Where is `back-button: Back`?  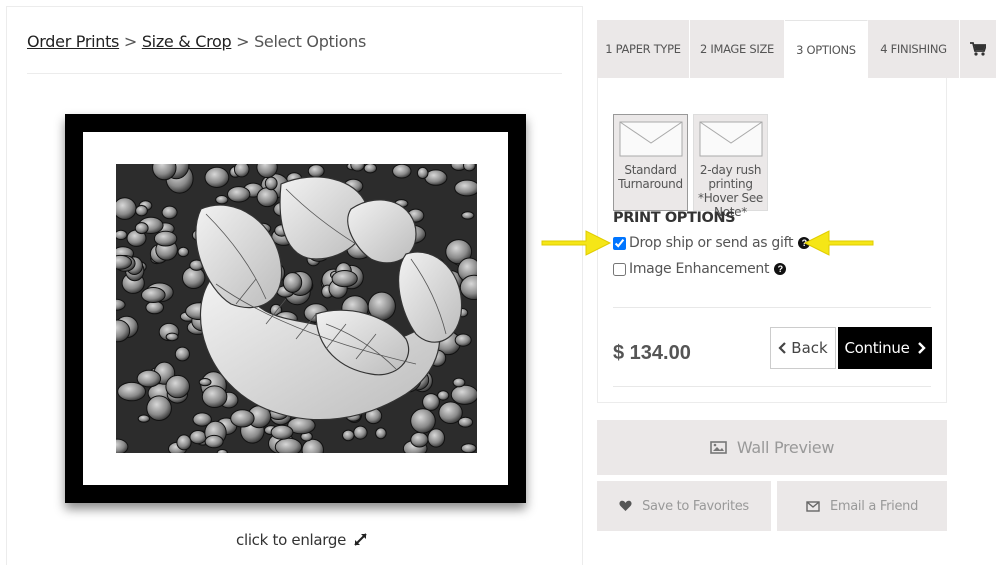 back-button: Back is located at coordinates (803, 348).